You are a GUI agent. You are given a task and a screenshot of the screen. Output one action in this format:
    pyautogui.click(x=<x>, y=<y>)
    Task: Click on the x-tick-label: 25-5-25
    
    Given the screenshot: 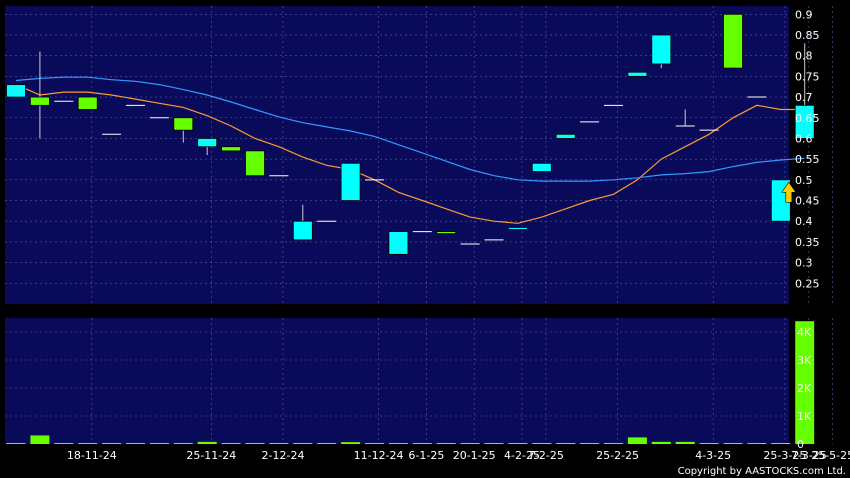 What is the action you would take?
    pyautogui.click(x=830, y=455)
    